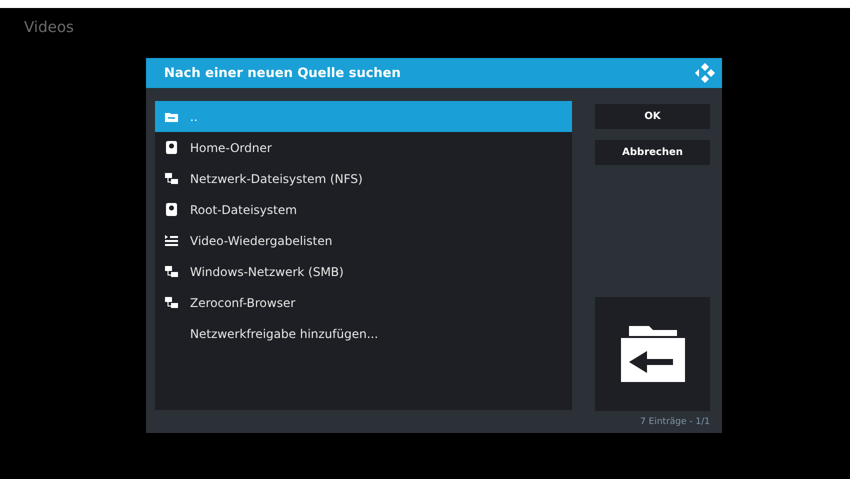 Image resolution: width=850 pixels, height=479 pixels. Describe the element at coordinates (675, 422) in the screenshot. I see `item-count: 7 Einträge - 1/1` at that location.